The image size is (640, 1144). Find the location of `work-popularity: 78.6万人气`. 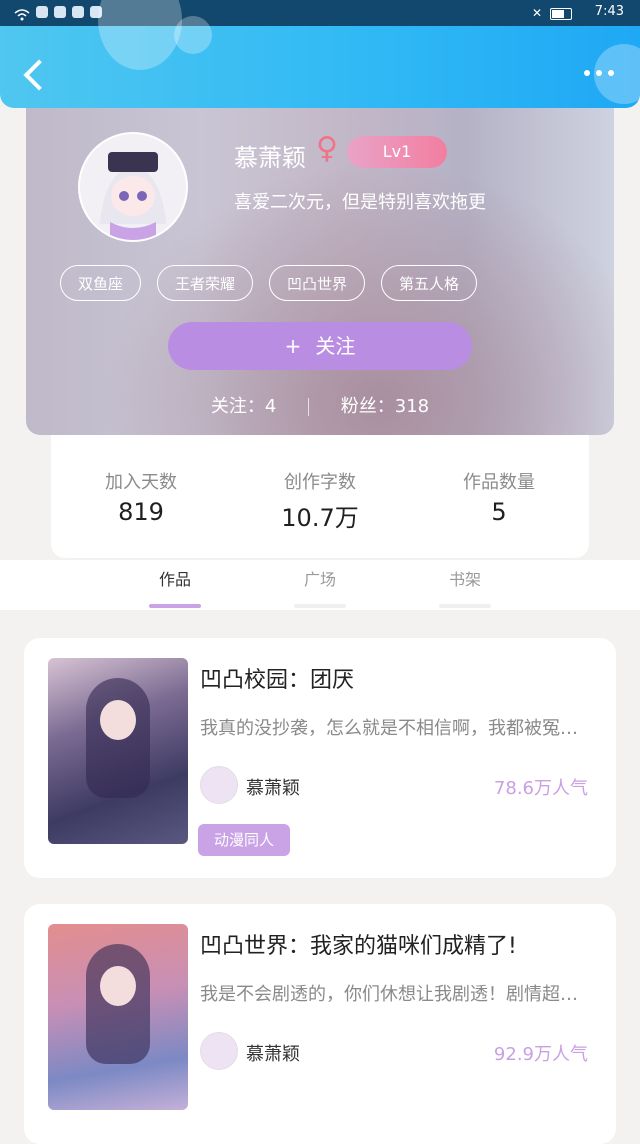

work-popularity: 78.6万人气 is located at coordinates (540, 788).